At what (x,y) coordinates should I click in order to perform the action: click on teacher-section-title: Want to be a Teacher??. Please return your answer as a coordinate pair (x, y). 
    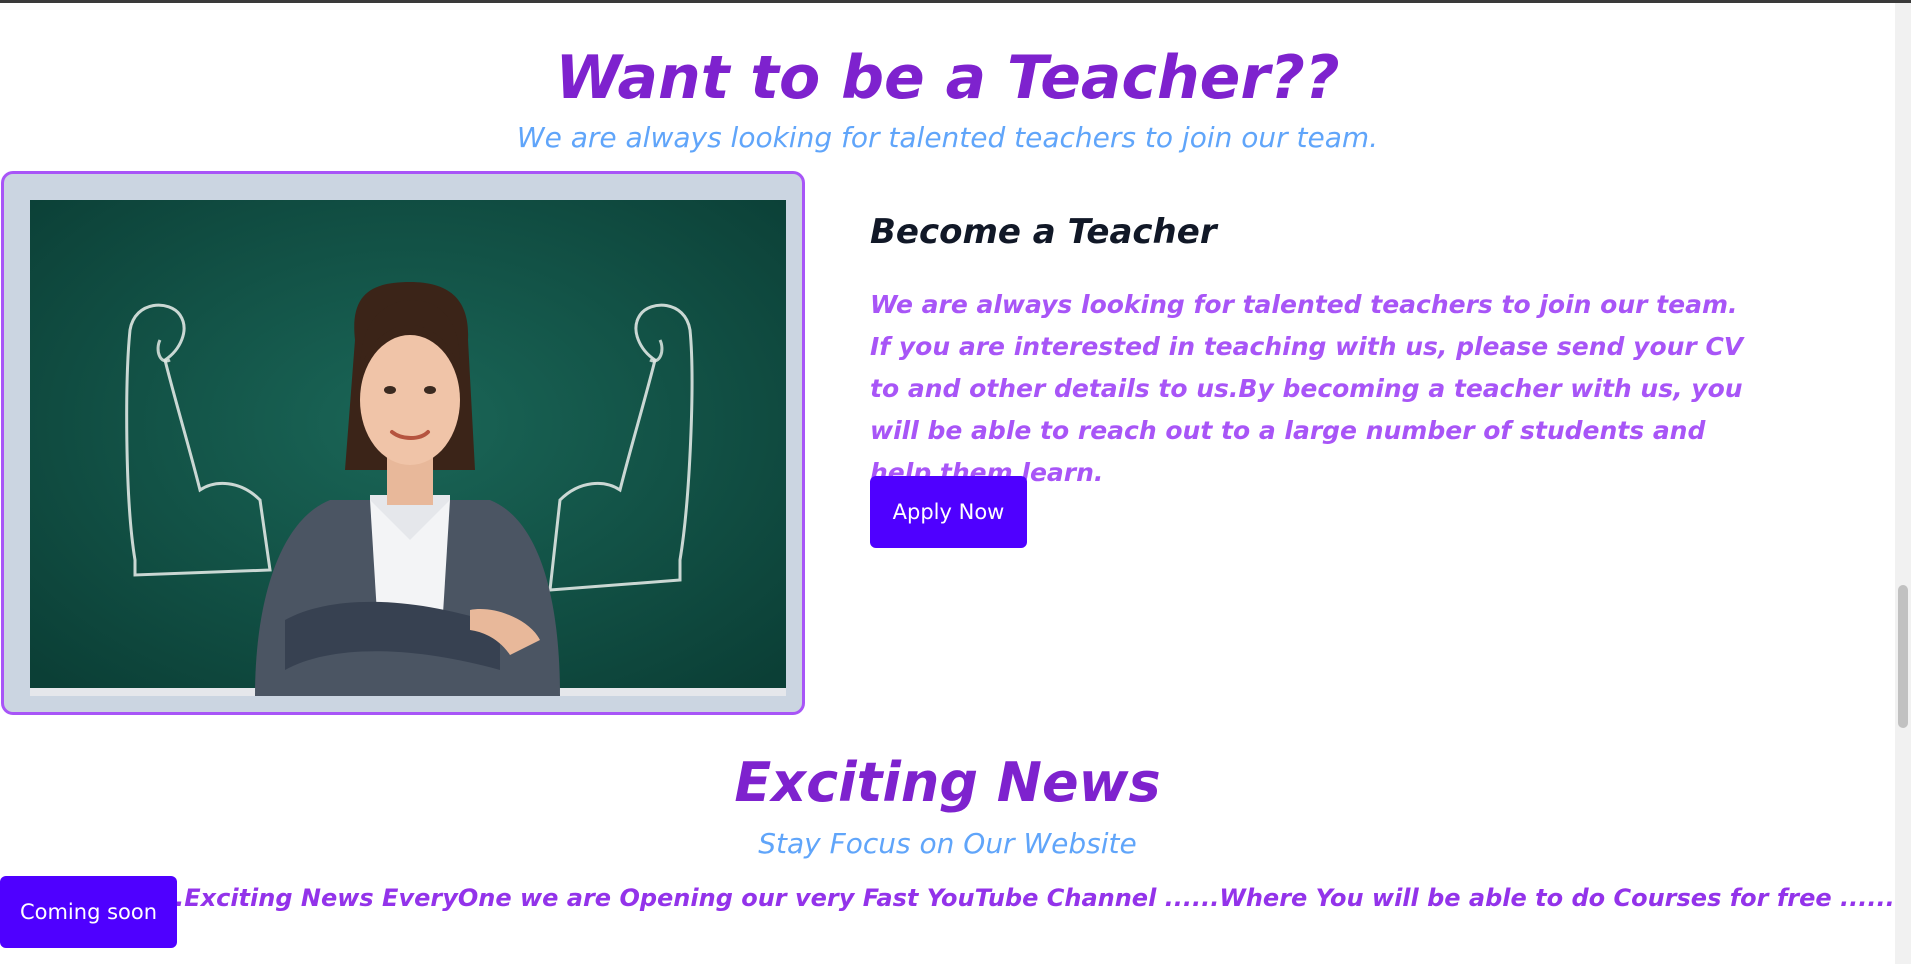
    Looking at the image, I should click on (947, 78).